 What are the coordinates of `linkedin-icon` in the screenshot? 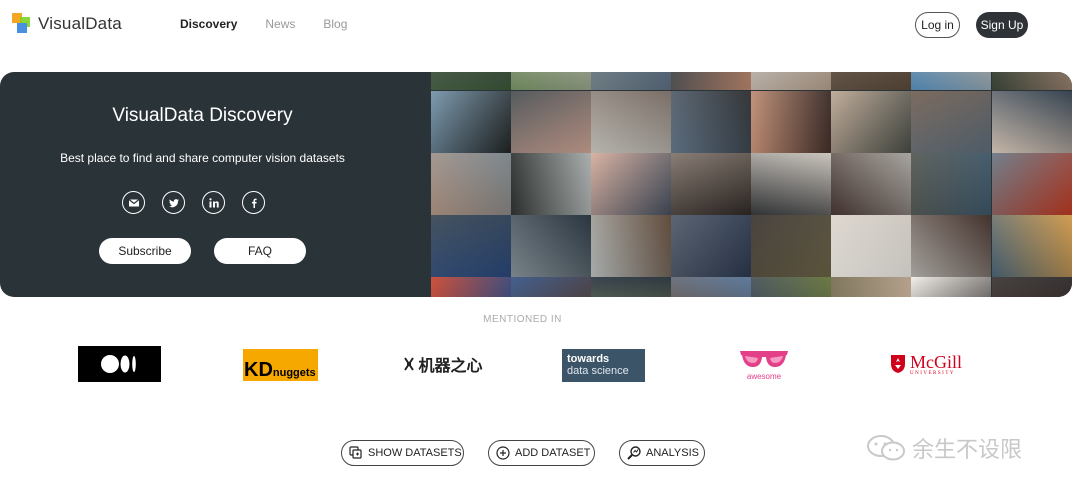 It's located at (213, 202).